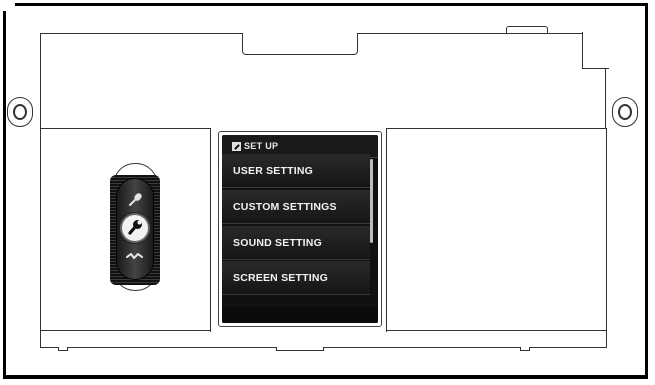 Image resolution: width=655 pixels, height=385 pixels. I want to click on wrench-icon, so click(135, 227).